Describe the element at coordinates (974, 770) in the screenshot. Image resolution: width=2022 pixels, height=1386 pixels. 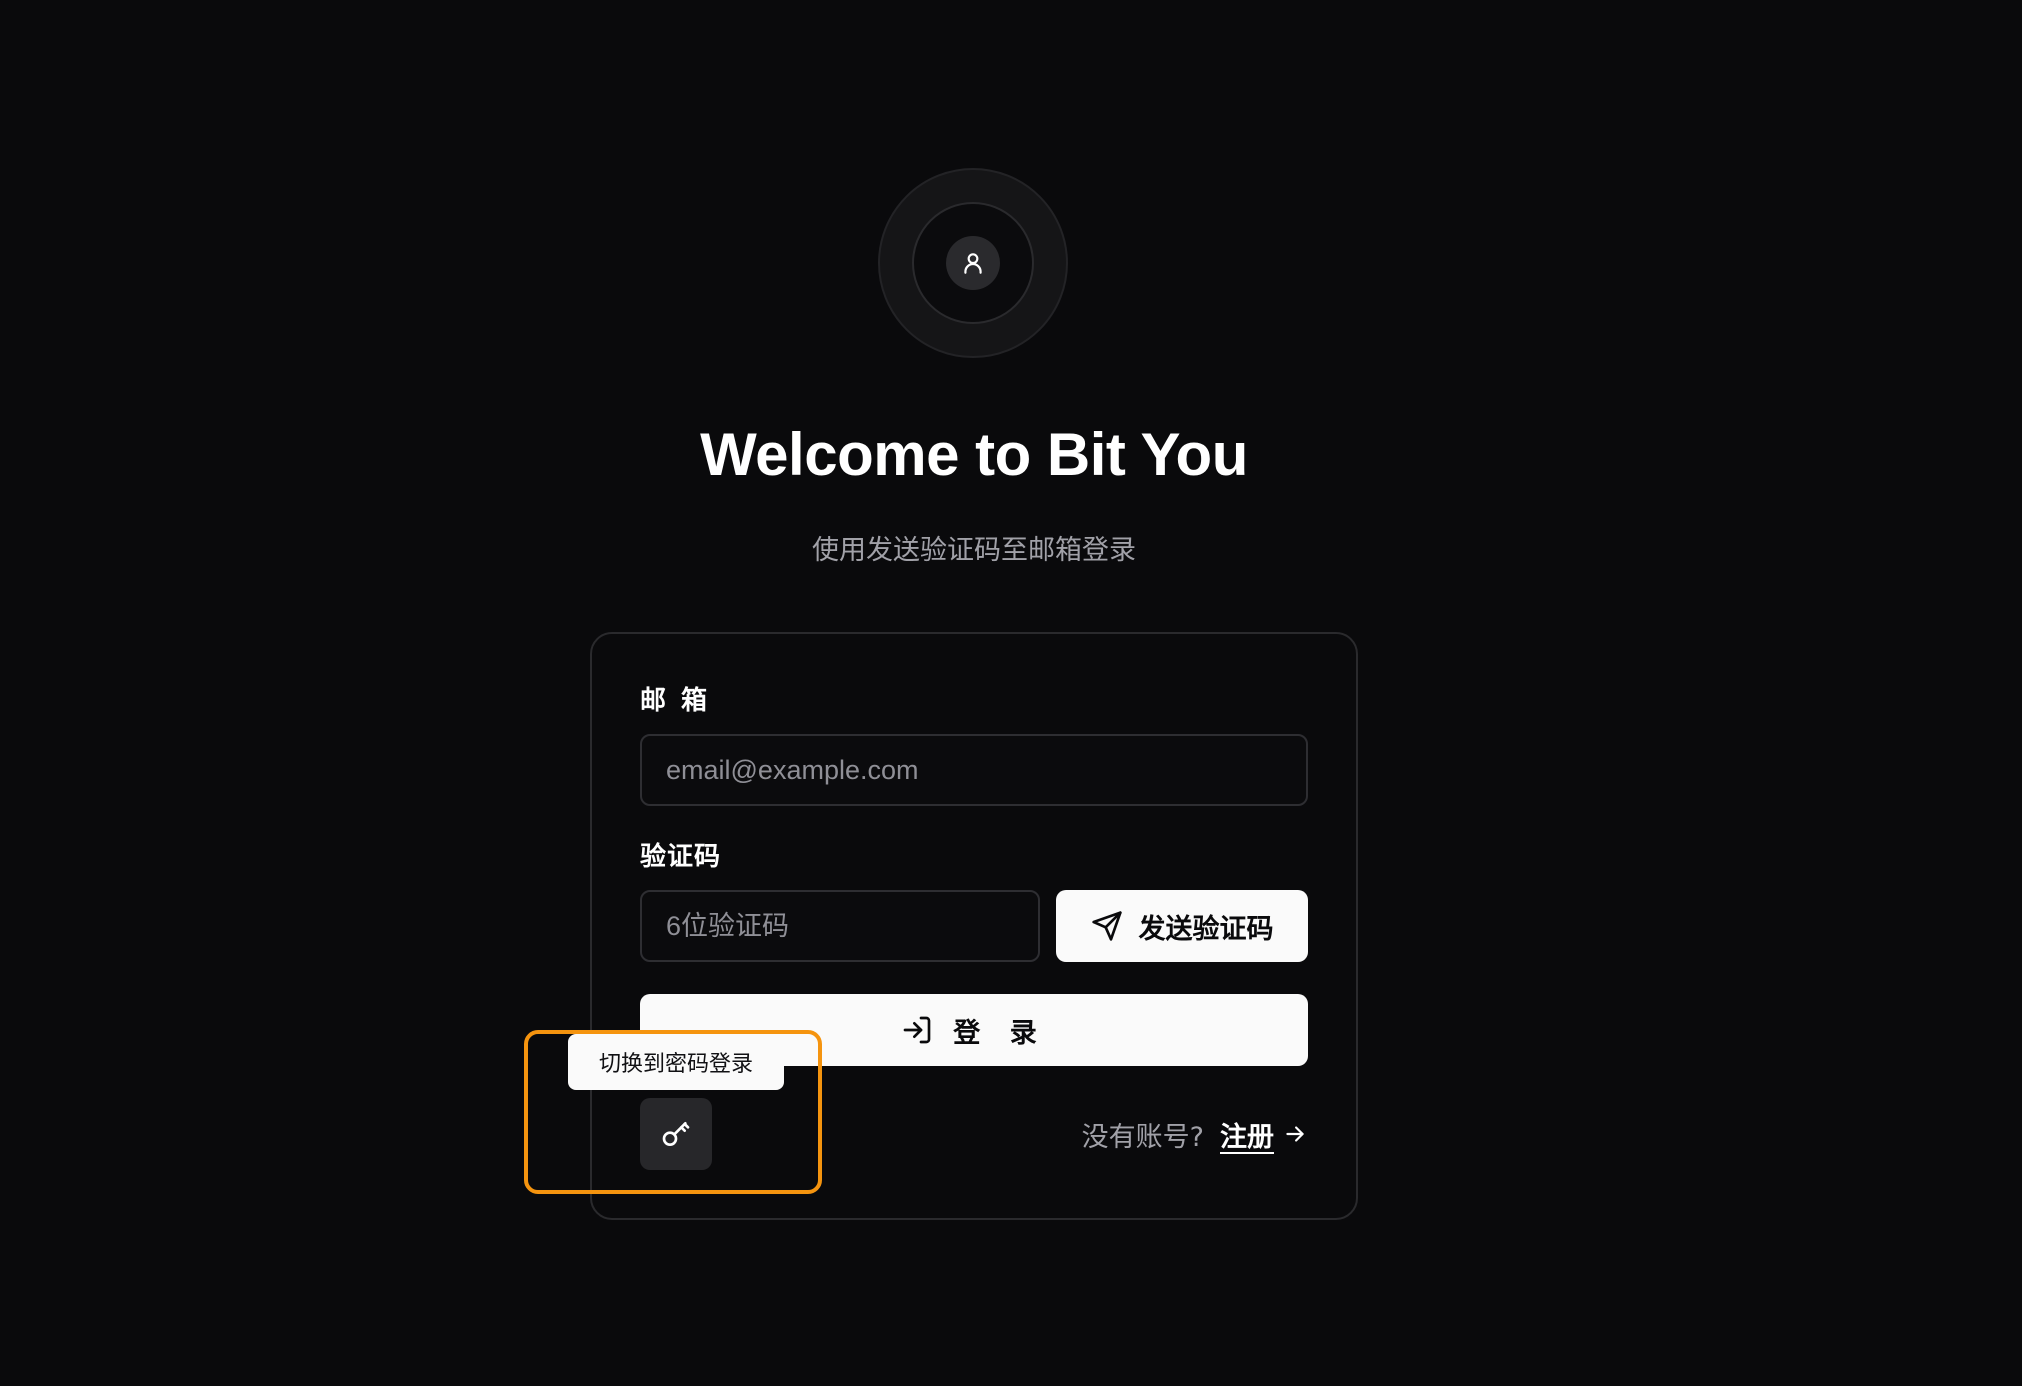
I see `email-input` at that location.